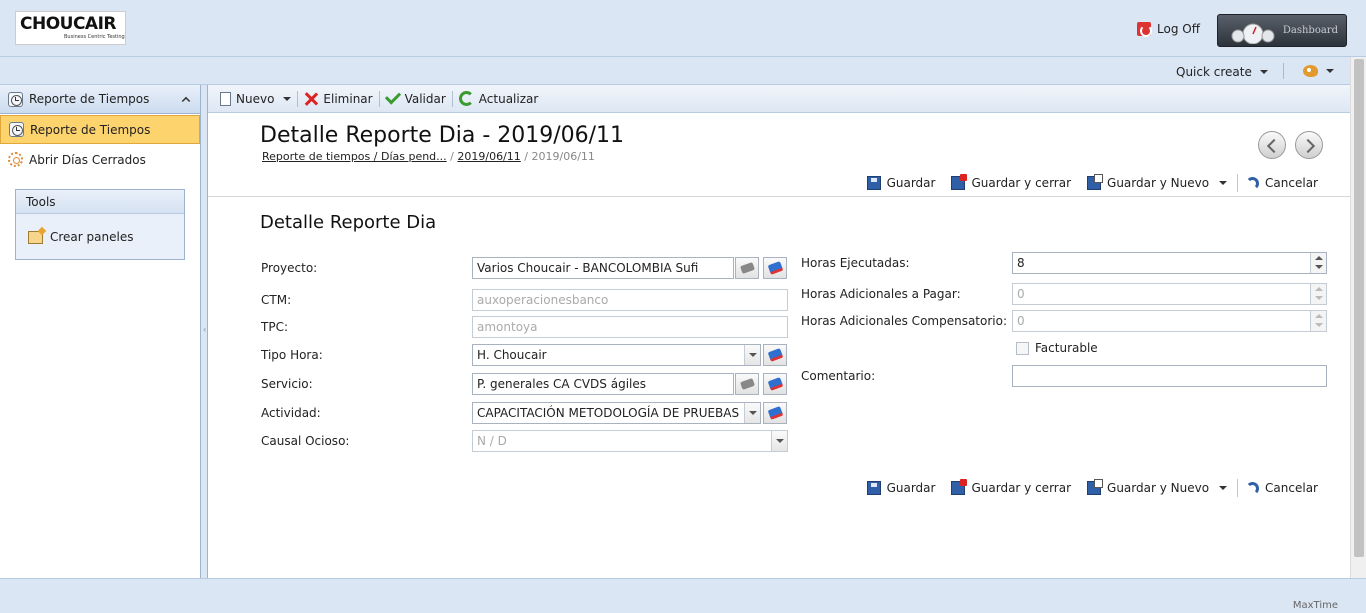  I want to click on servicio-clear-button, so click(747, 384).